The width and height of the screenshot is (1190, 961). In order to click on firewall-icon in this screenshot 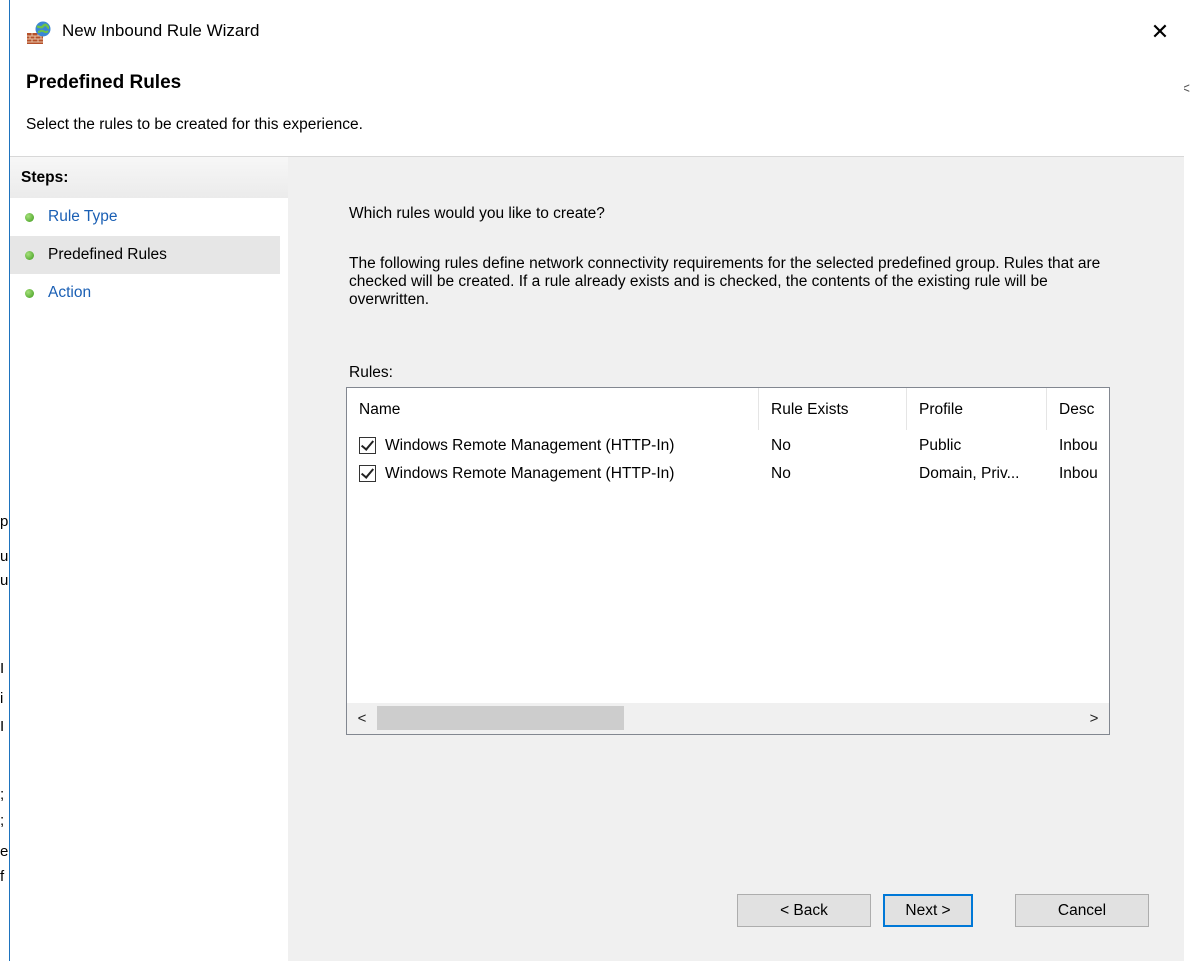, I will do `click(39, 32)`.